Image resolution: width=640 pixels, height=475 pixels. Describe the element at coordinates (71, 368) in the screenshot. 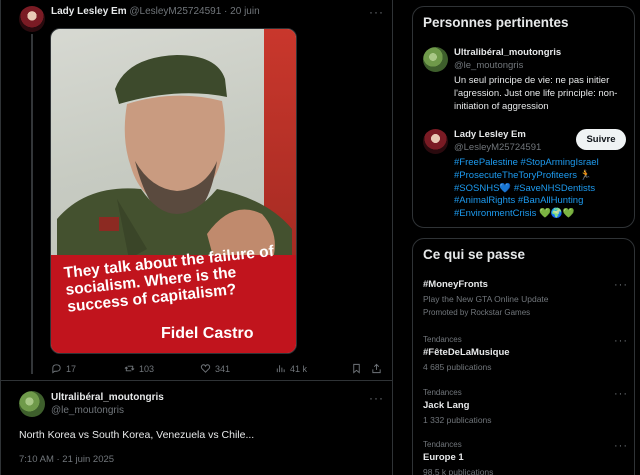

I see `reply-count: 17` at that location.